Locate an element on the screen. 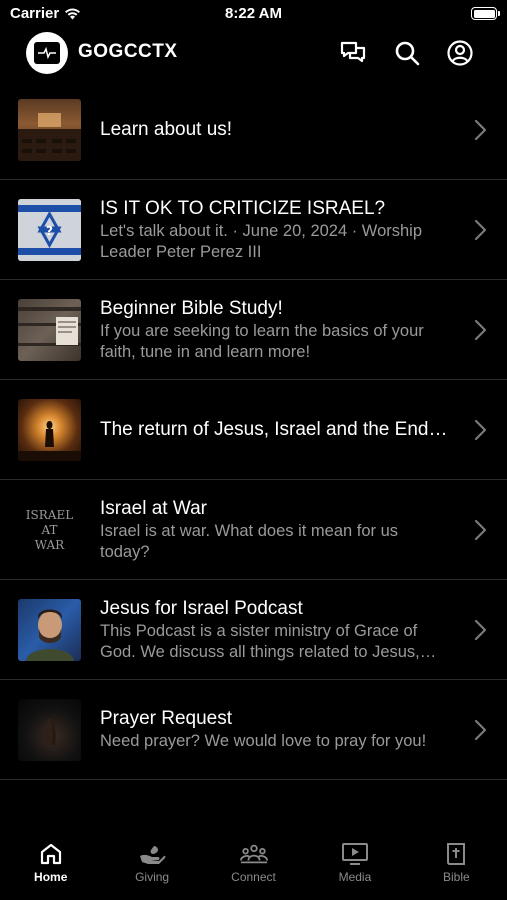  app-header: GOGCCTX is located at coordinates (253, 54).